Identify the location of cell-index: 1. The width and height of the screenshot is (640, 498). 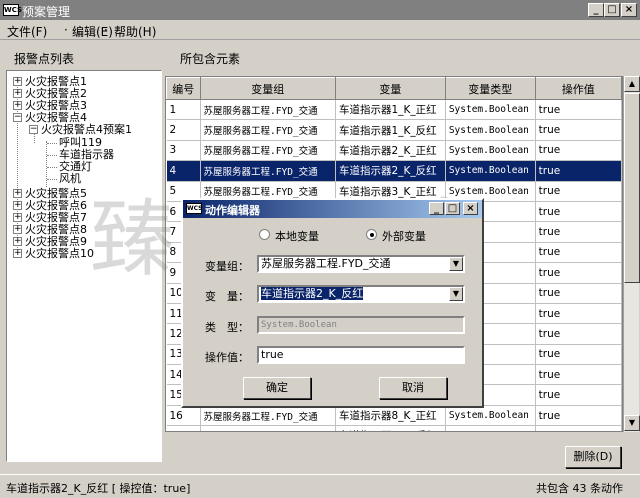
(183, 110).